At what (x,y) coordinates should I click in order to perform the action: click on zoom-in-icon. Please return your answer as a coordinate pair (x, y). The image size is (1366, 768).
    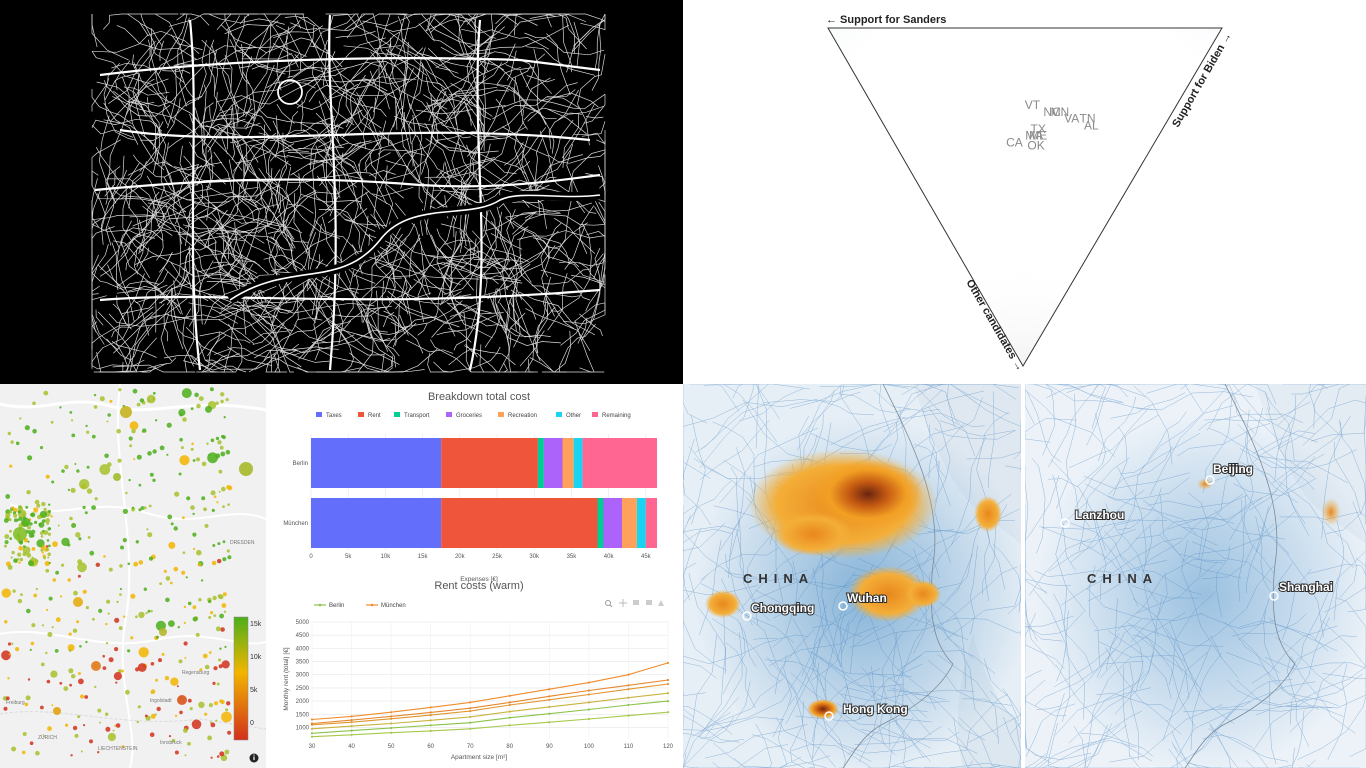
    Looking at the image, I should click on (636, 602).